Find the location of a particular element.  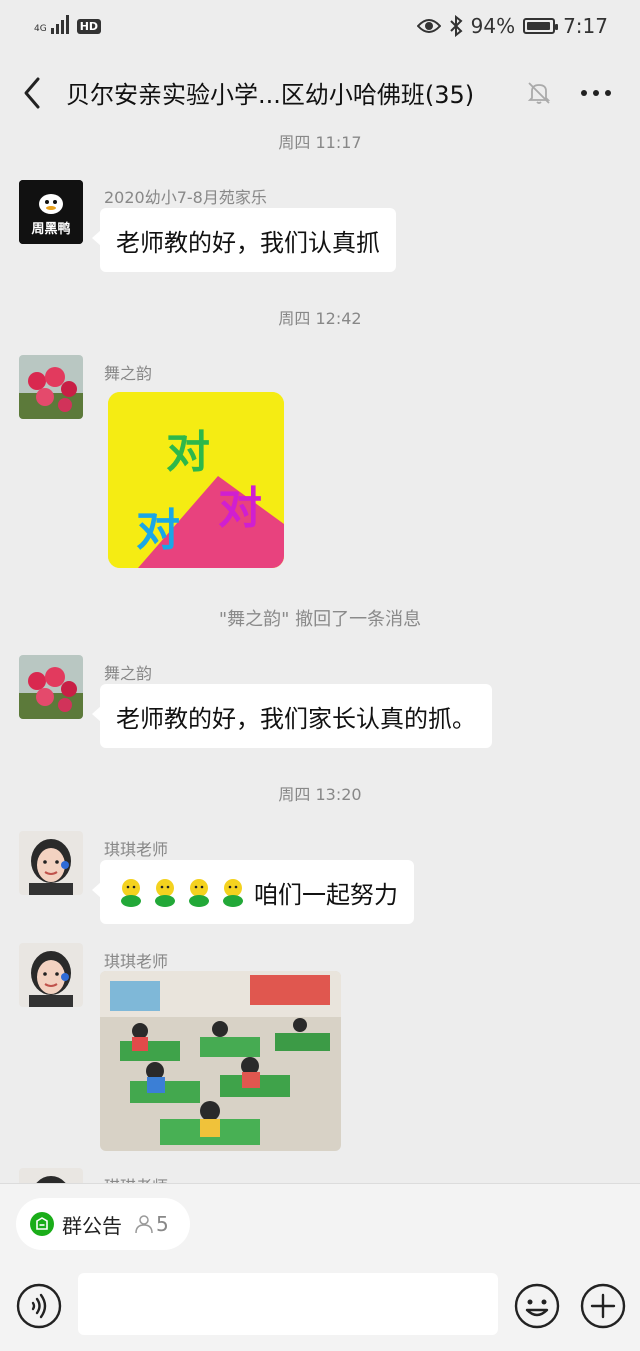

image-message is located at coordinates (220, 1061).